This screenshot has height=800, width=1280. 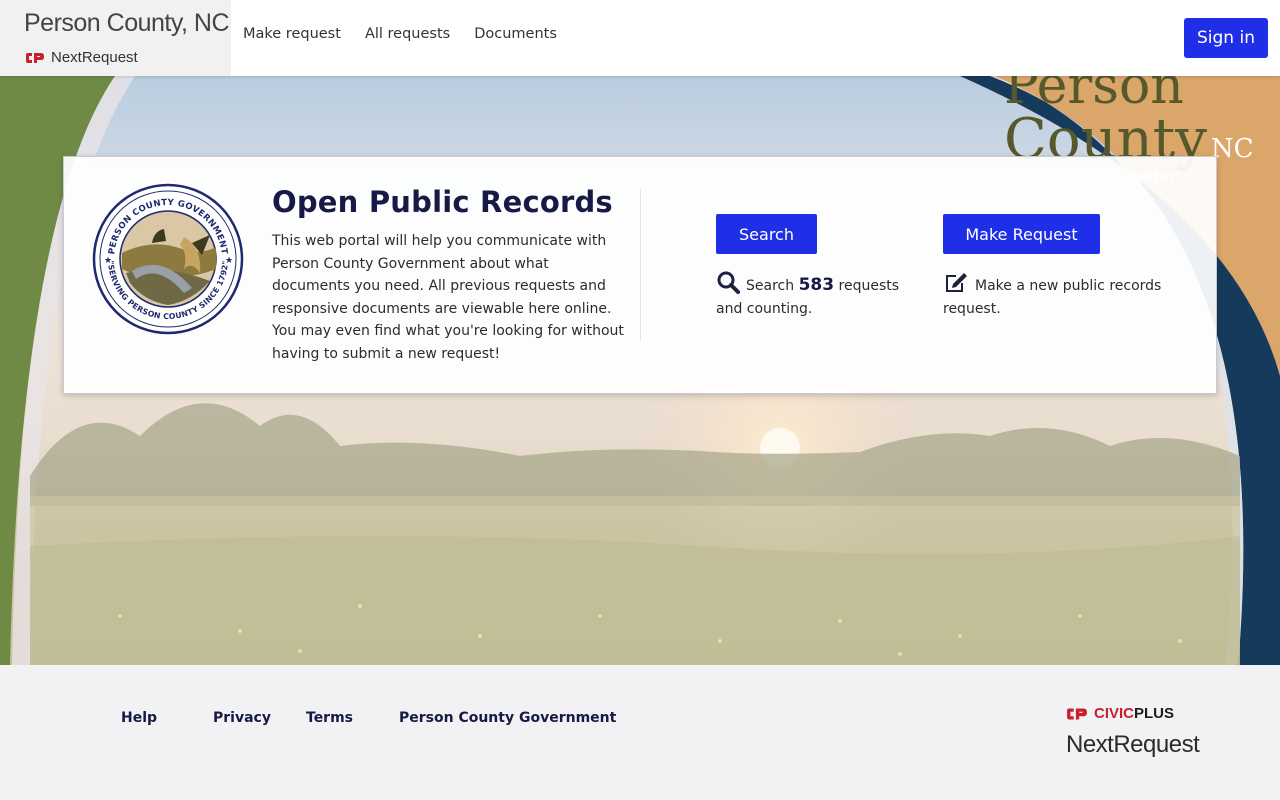 What do you see at coordinates (139, 718) in the screenshot?
I see `footer-link-help: Help` at bounding box center [139, 718].